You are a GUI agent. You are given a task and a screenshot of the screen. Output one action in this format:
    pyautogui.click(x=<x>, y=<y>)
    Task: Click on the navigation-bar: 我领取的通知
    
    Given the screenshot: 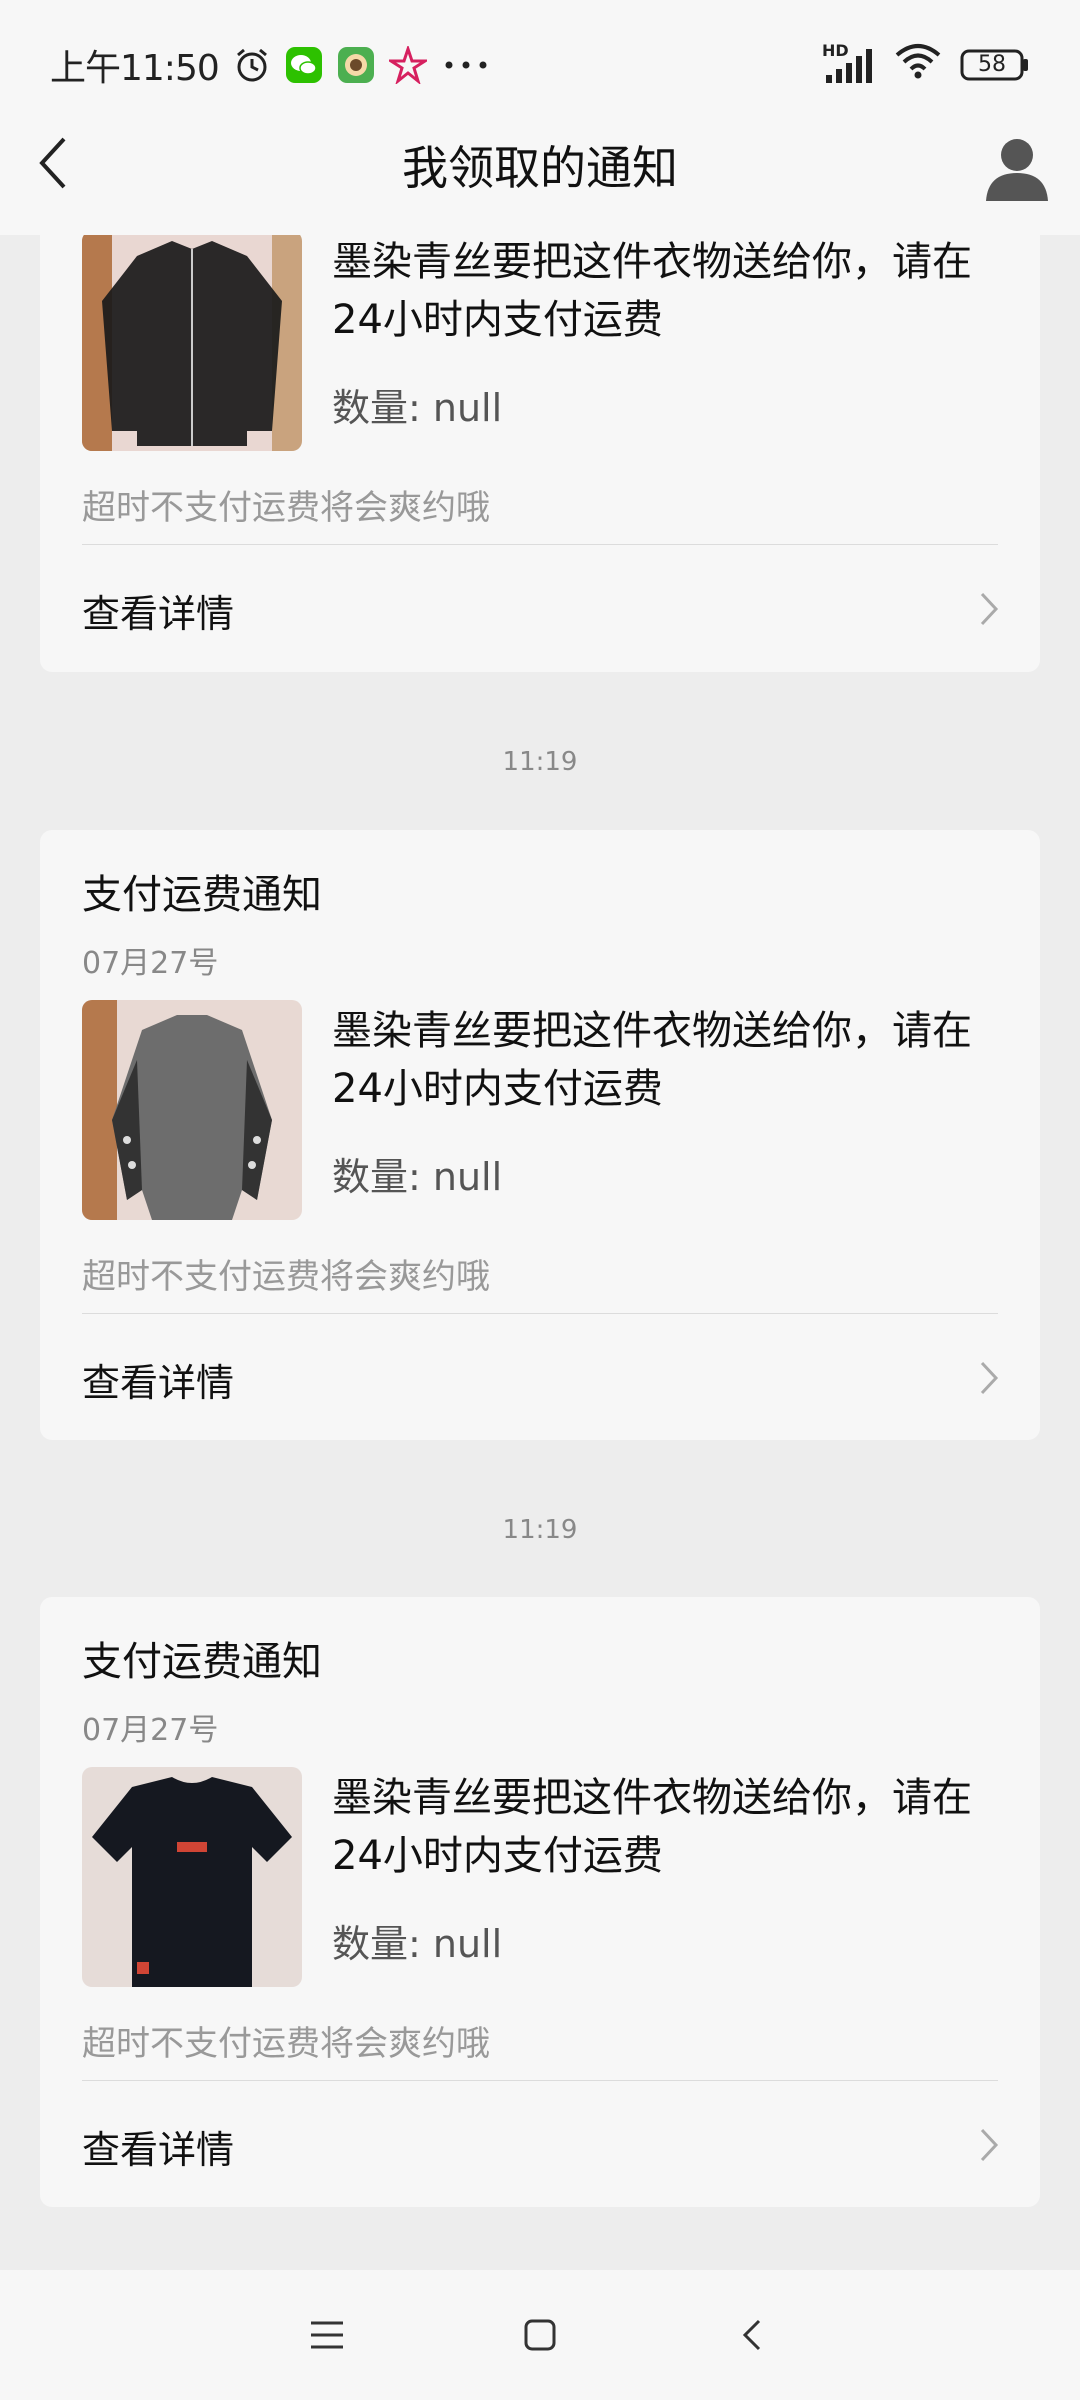 What is the action you would take?
    pyautogui.click(x=540, y=165)
    